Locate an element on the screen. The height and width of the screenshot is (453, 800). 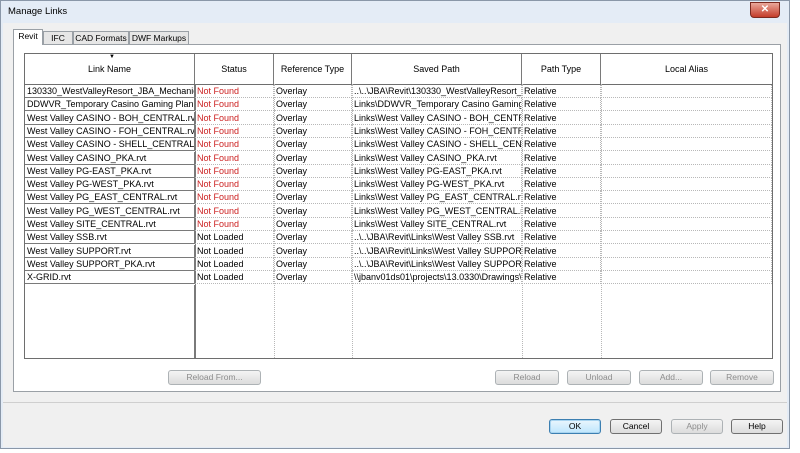
tab-ifc: IFC is located at coordinates (58, 37).